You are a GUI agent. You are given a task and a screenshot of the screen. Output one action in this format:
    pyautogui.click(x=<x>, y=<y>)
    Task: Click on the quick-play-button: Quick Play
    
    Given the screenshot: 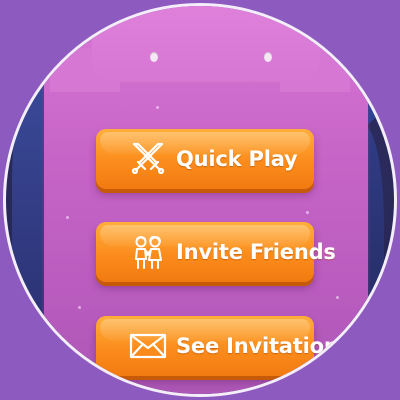 What is the action you would take?
    pyautogui.click(x=205, y=159)
    